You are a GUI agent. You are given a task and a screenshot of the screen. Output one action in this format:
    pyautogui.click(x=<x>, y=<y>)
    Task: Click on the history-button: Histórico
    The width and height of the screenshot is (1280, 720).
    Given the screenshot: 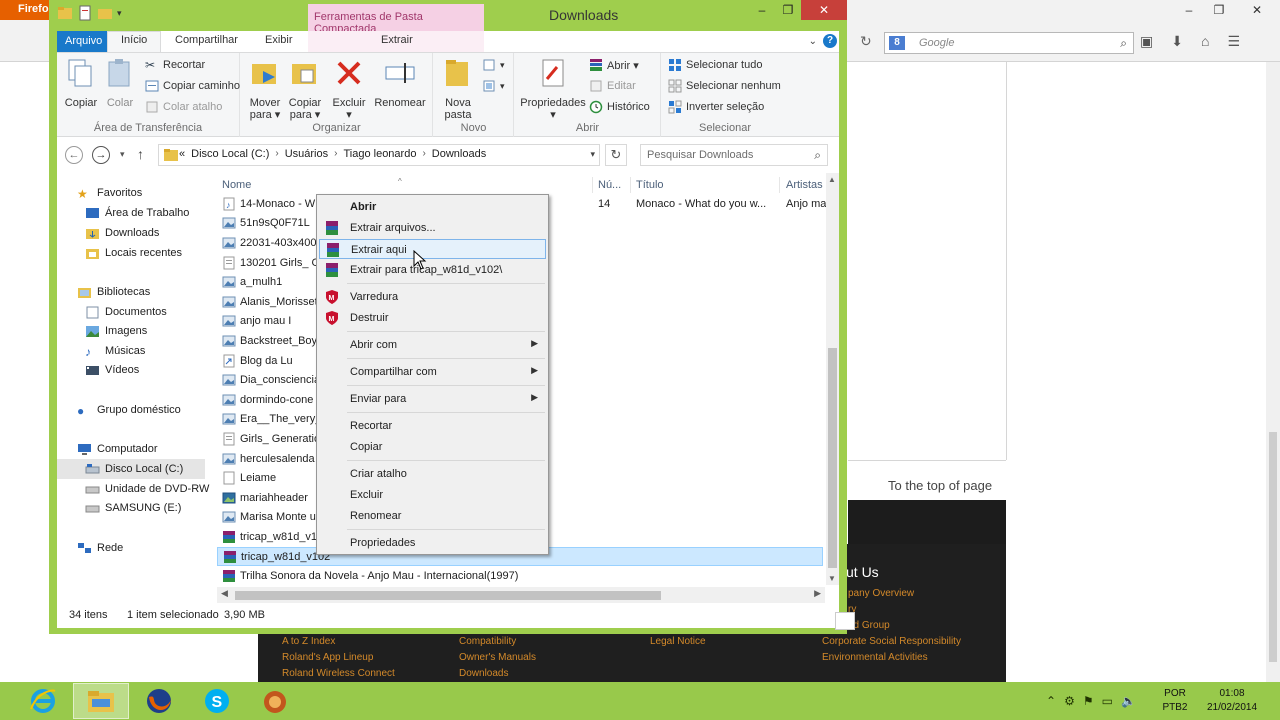 What is the action you would take?
    pyautogui.click(x=619, y=107)
    